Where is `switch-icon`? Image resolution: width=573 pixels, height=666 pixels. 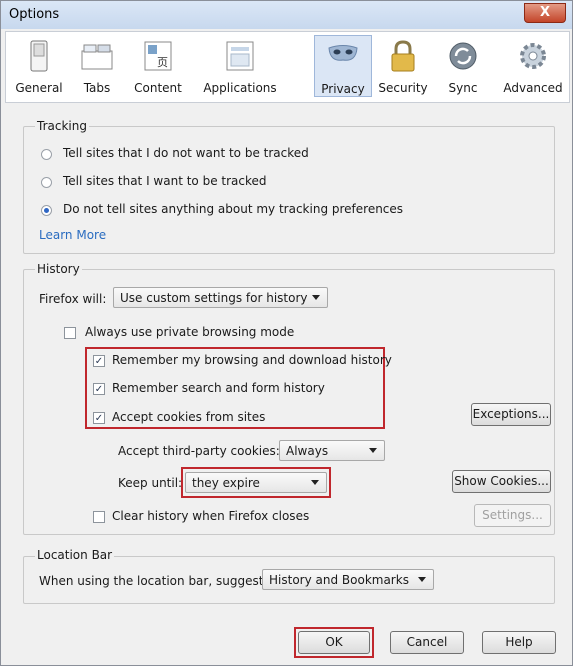
switch-icon is located at coordinates (39, 56).